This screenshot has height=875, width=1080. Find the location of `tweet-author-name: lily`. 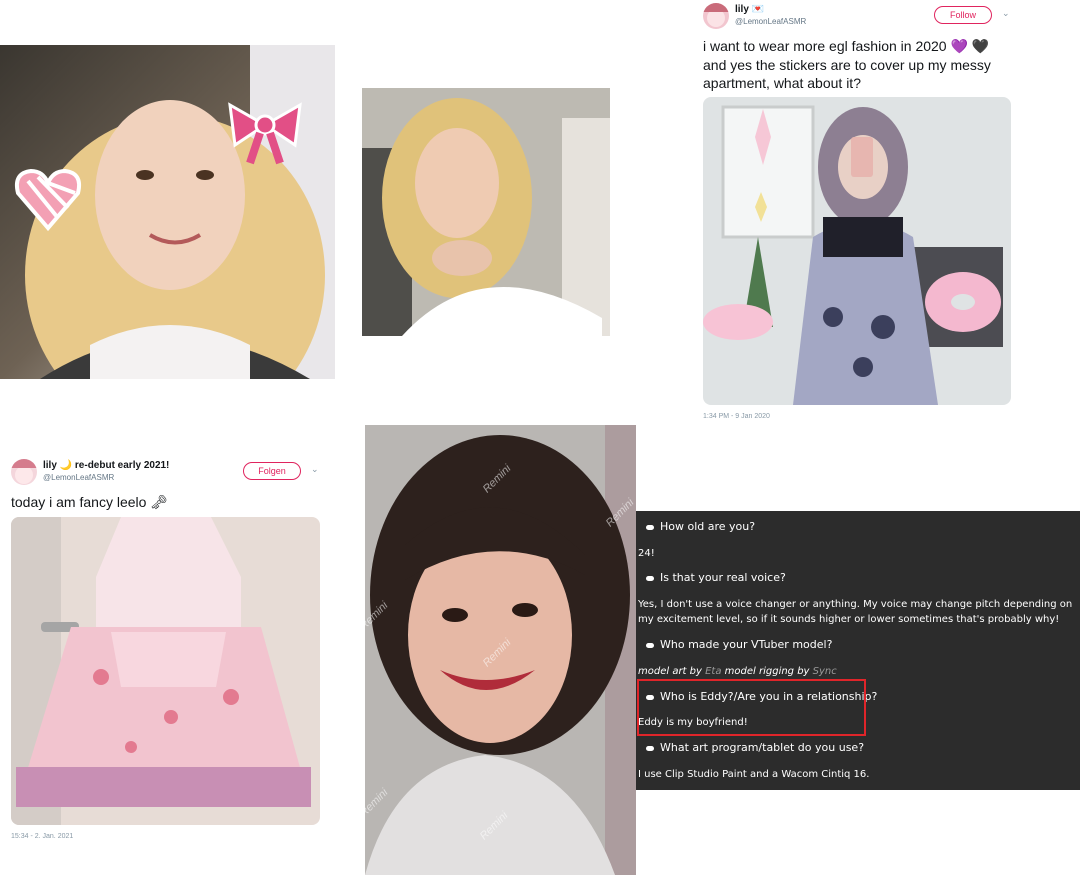

tweet-author-name: lily is located at coordinates (742, 9).